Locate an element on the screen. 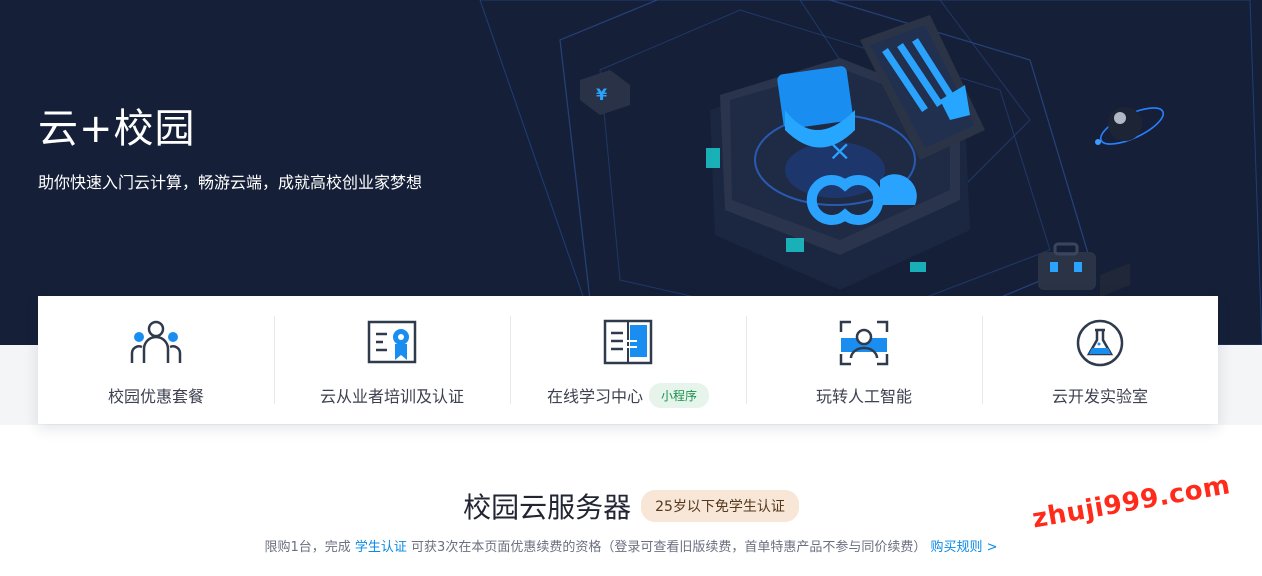  entry-dev-lab: 云开发实验室 is located at coordinates (1100, 360).